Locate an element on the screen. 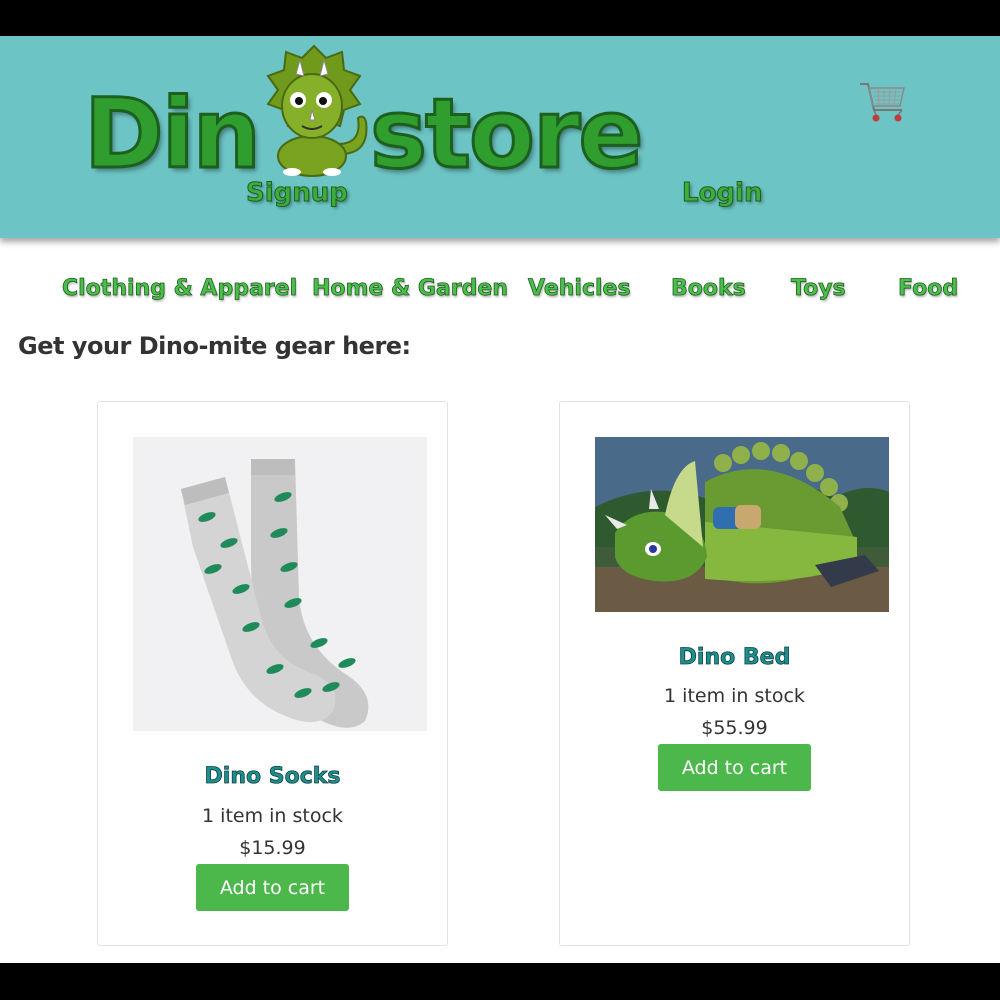 This screenshot has width=1000, height=1000. logo-text-left: Din is located at coordinates (173, 134).